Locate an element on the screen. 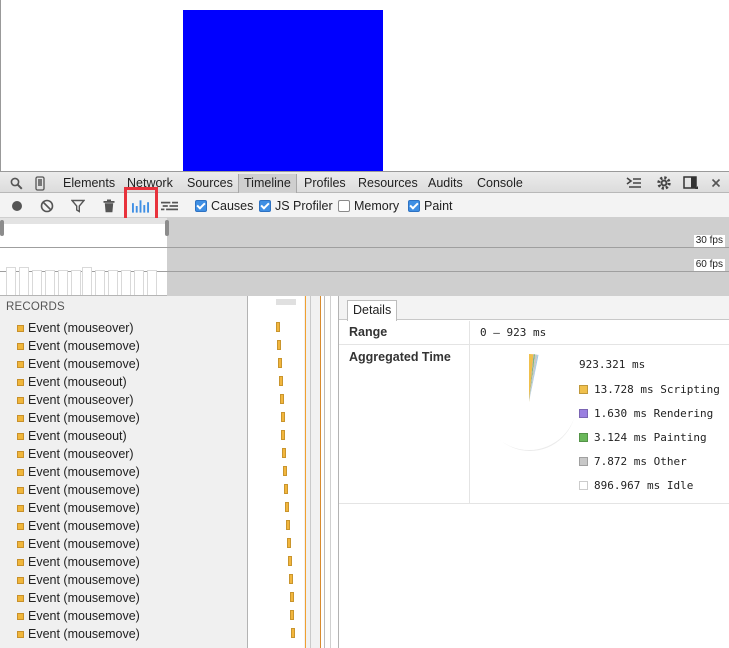 The height and width of the screenshot is (648, 729). tab-elements: Elements is located at coordinates (89, 183).